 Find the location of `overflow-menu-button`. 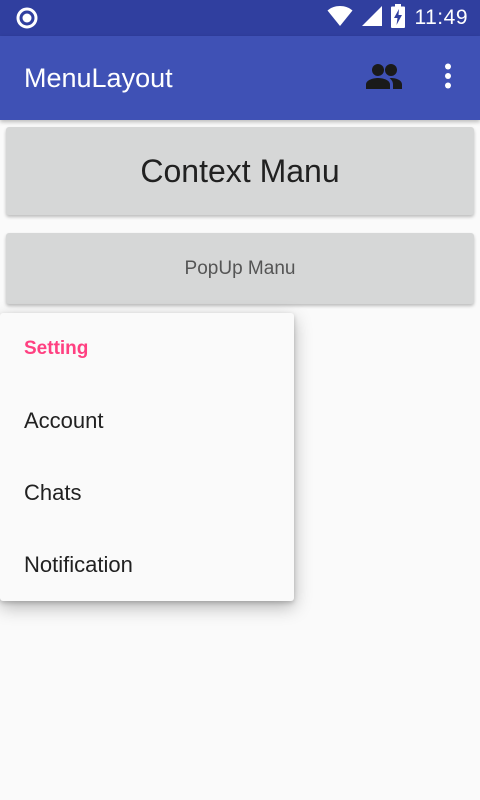

overflow-menu-button is located at coordinates (448, 78).